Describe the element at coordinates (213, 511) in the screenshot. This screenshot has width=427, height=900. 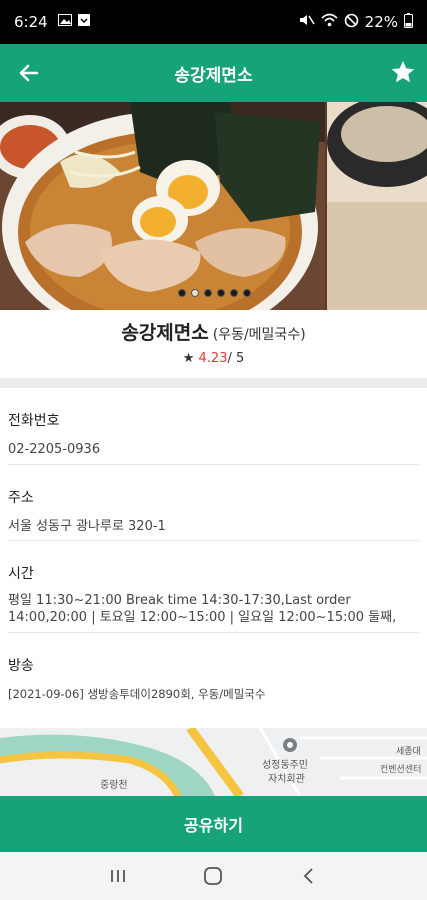
I see `address-section: 주소 서울 성동구 광나루로 320-1` at that location.